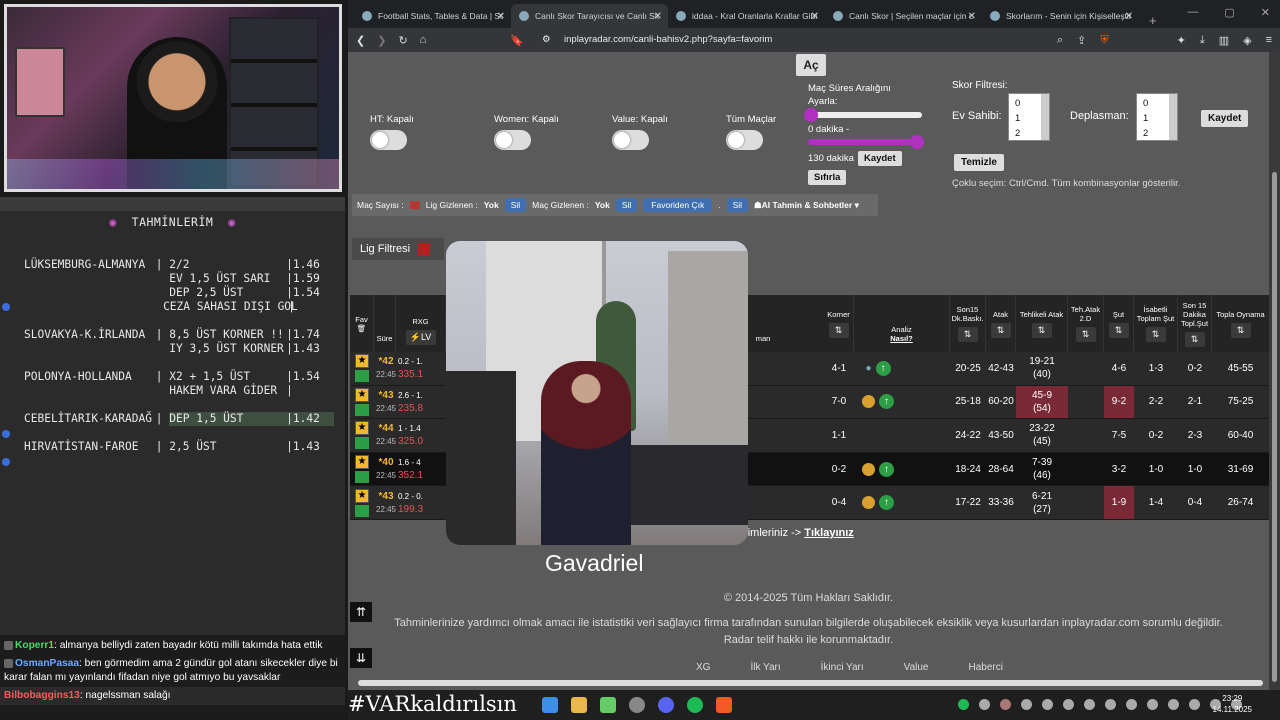 The height and width of the screenshot is (720, 1280). What do you see at coordinates (724, 705) in the screenshot?
I see `brave-icon` at bounding box center [724, 705].